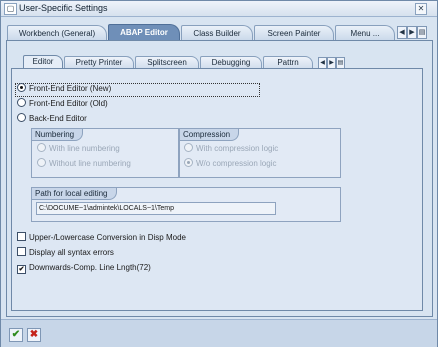 The width and height of the screenshot is (438, 347). I want to click on checkbox-syntax-errors: Display all syntax errors, so click(65, 253).